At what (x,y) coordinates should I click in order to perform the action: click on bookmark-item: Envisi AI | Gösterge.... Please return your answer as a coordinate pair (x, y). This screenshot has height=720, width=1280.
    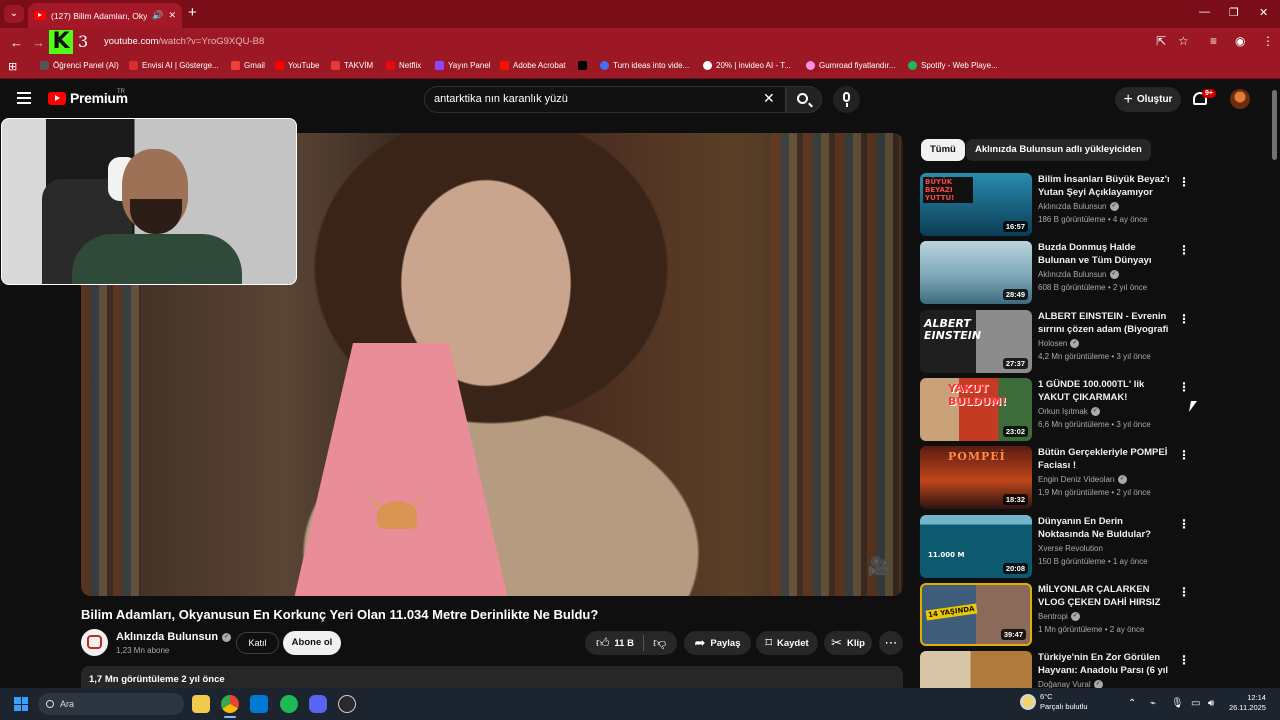
    Looking at the image, I should click on (174, 65).